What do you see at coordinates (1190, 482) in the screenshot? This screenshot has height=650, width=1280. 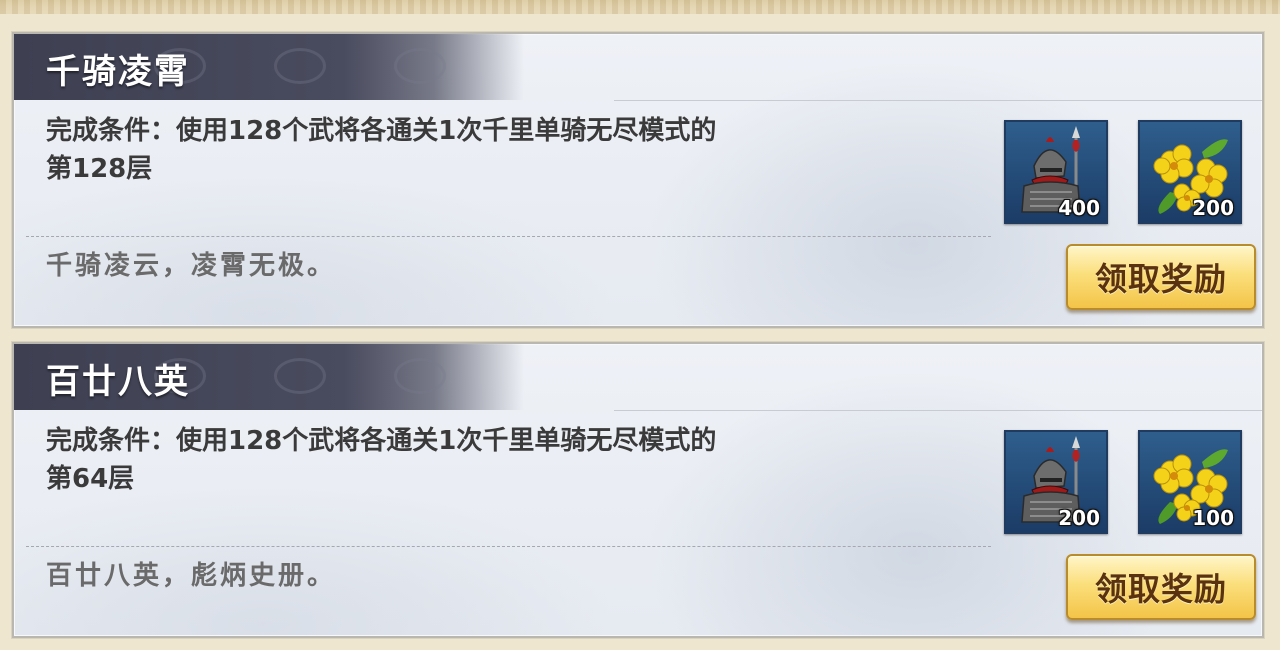 I see `reward-flower: 100` at bounding box center [1190, 482].